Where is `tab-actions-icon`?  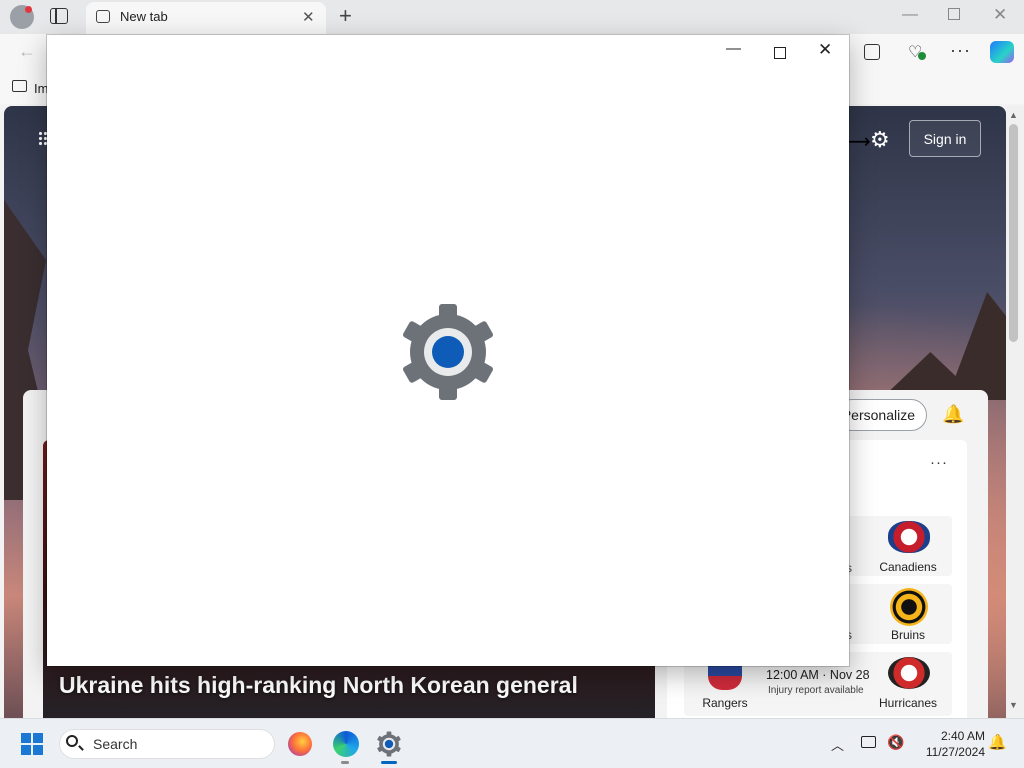 tab-actions-icon is located at coordinates (59, 16).